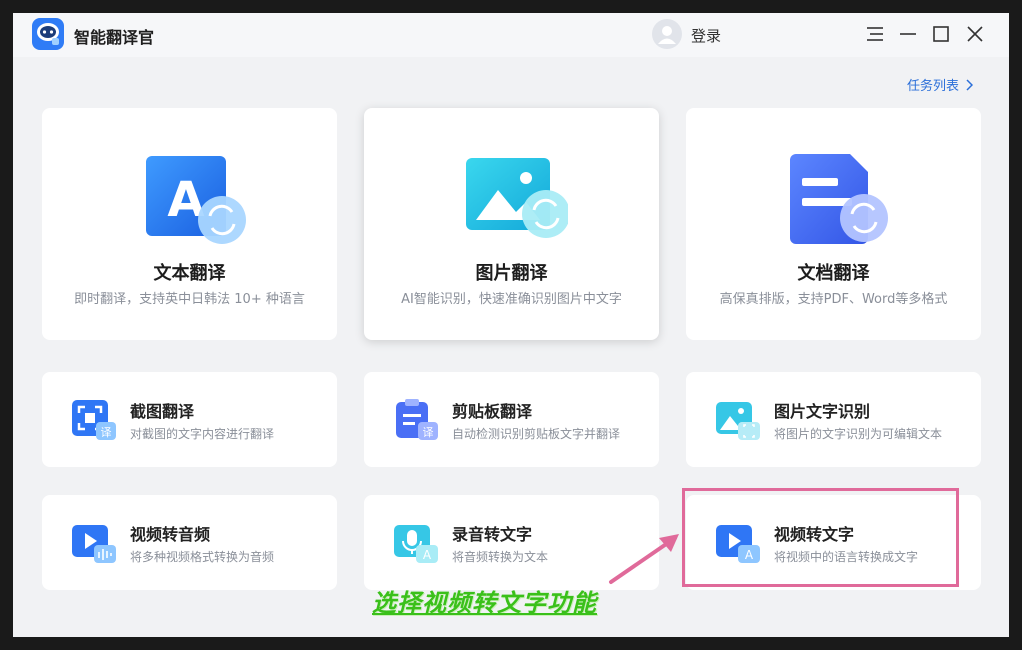 The height and width of the screenshot is (650, 1022). I want to click on chevron-right-icon, so click(969, 84).